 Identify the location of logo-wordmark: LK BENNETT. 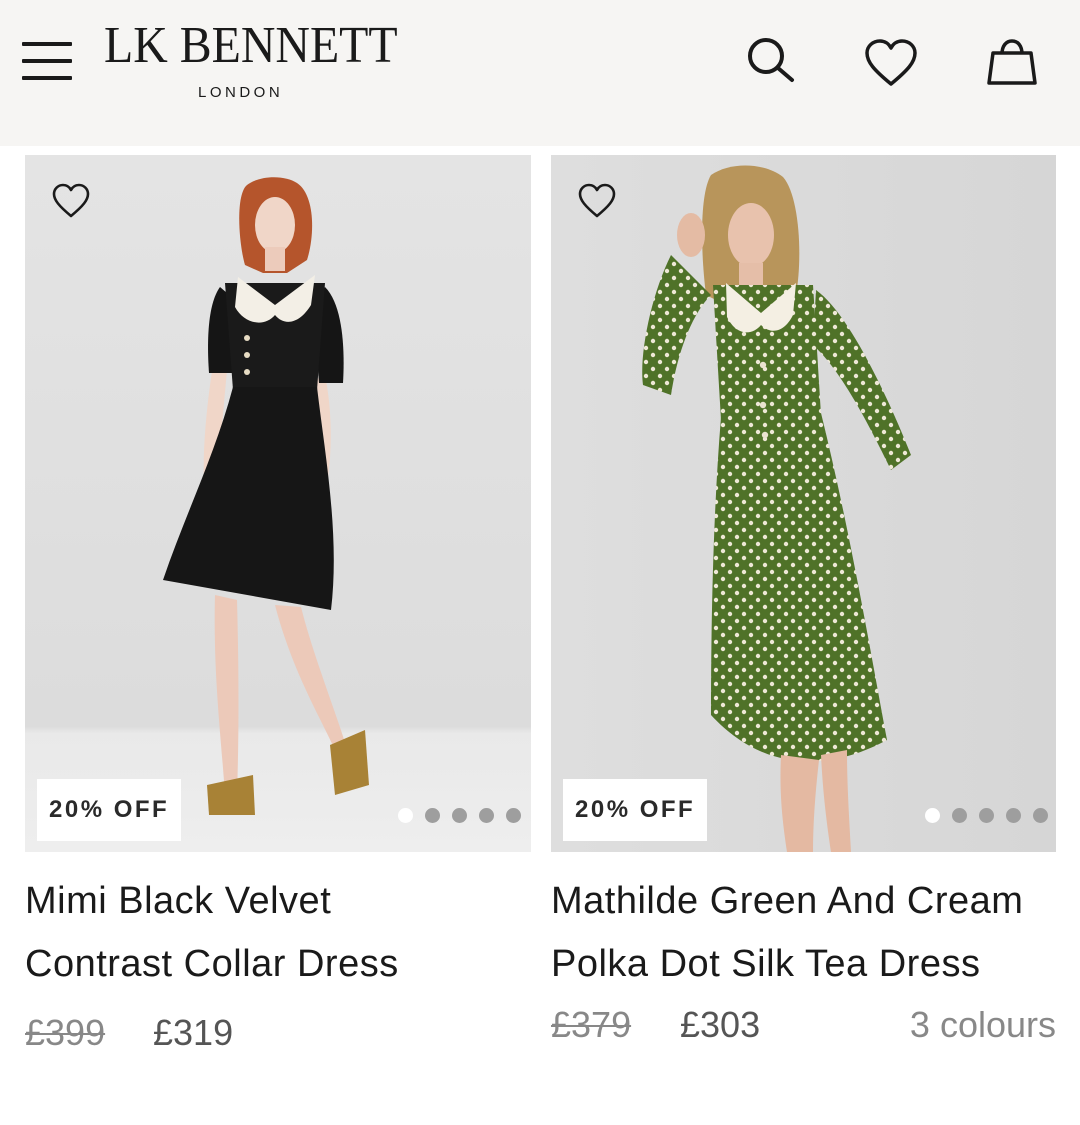
(251, 45).